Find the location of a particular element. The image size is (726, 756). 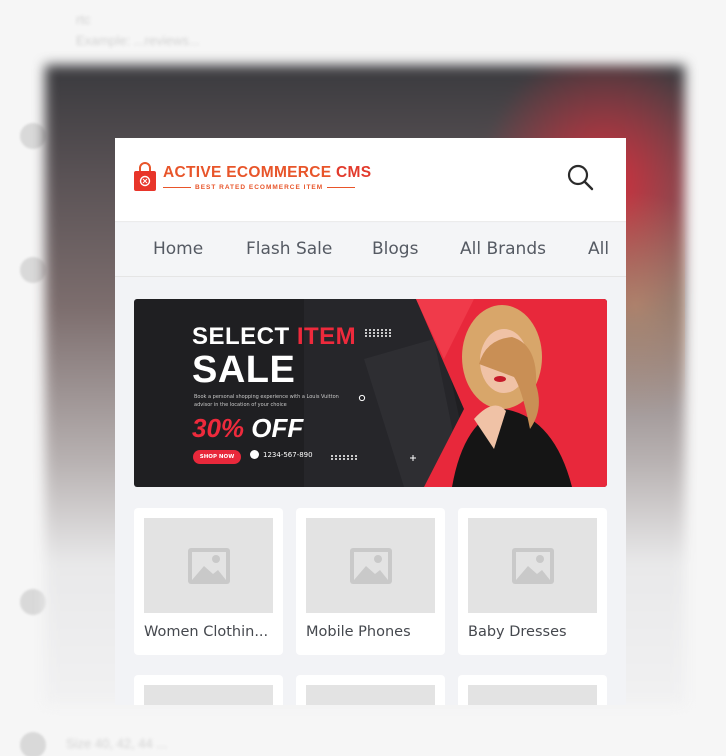

nav-item-home: Home is located at coordinates (178, 249).